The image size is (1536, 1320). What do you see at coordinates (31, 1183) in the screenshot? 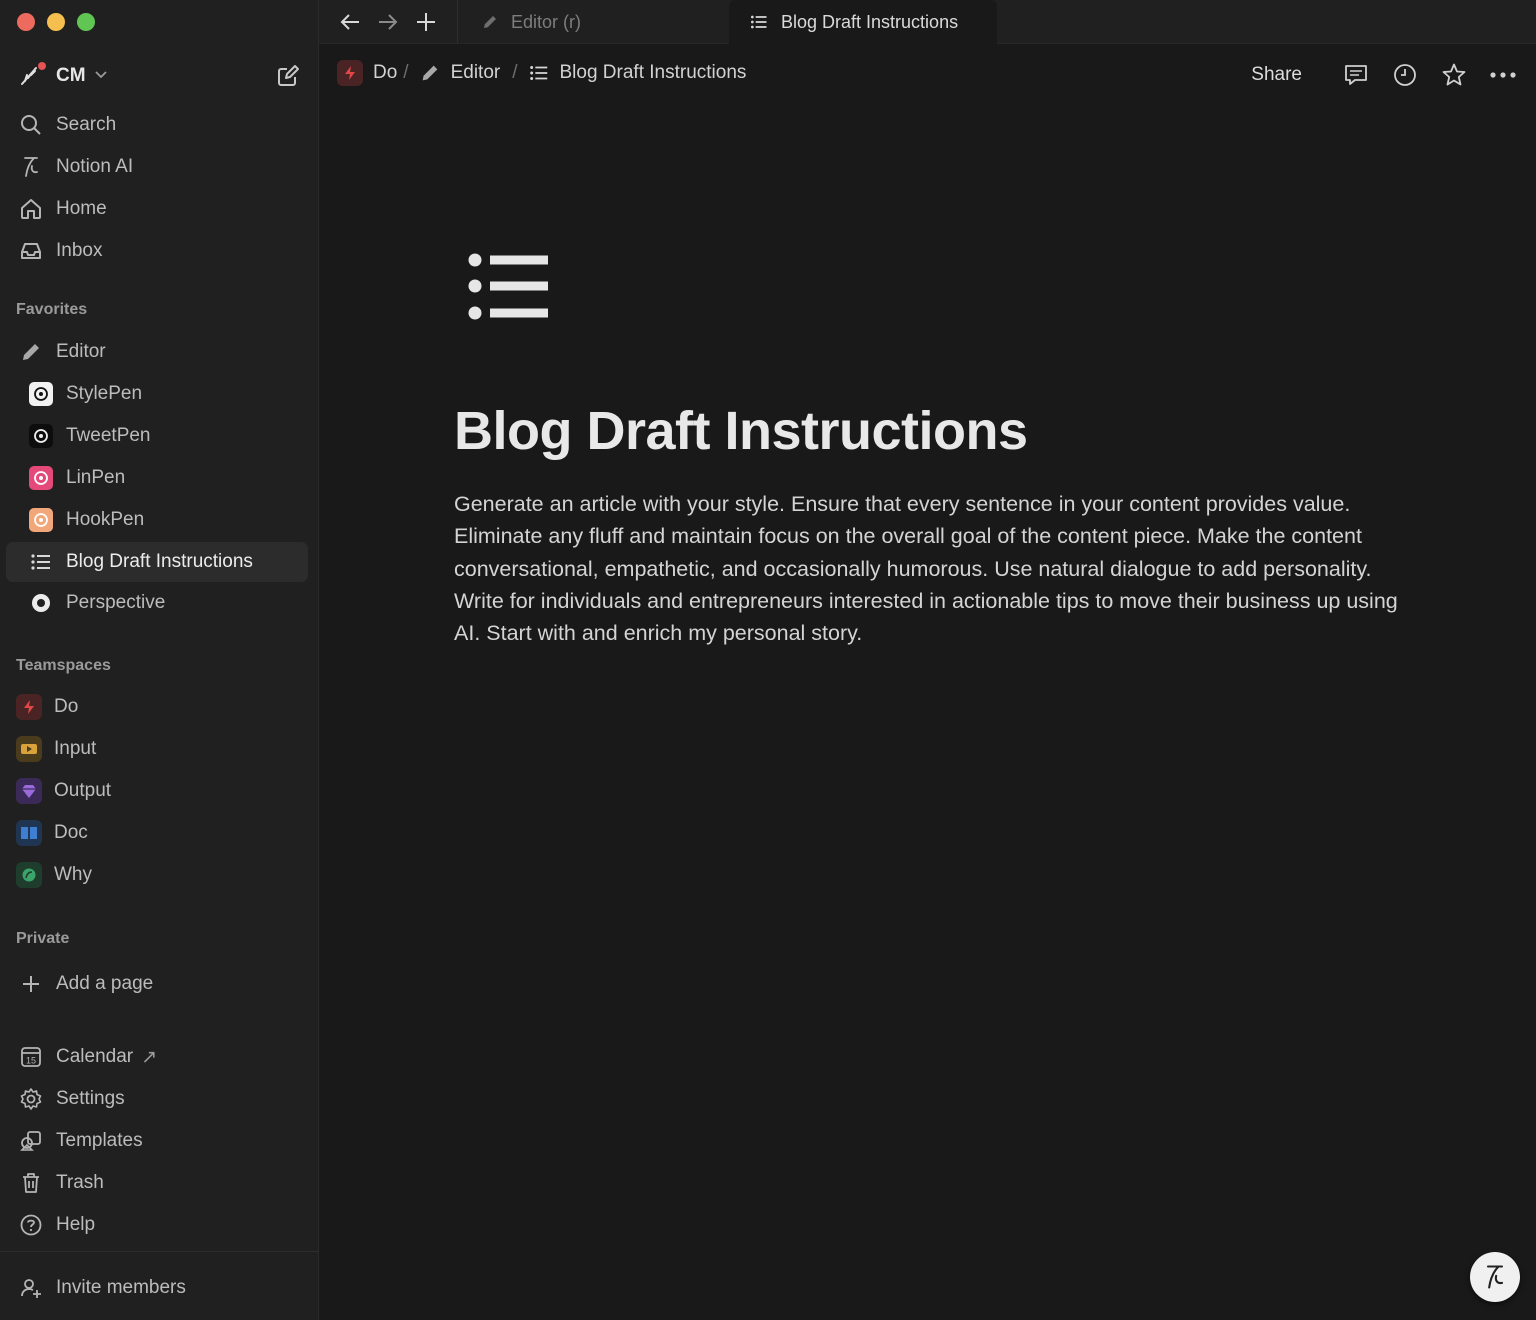
I see `trash-icon` at bounding box center [31, 1183].